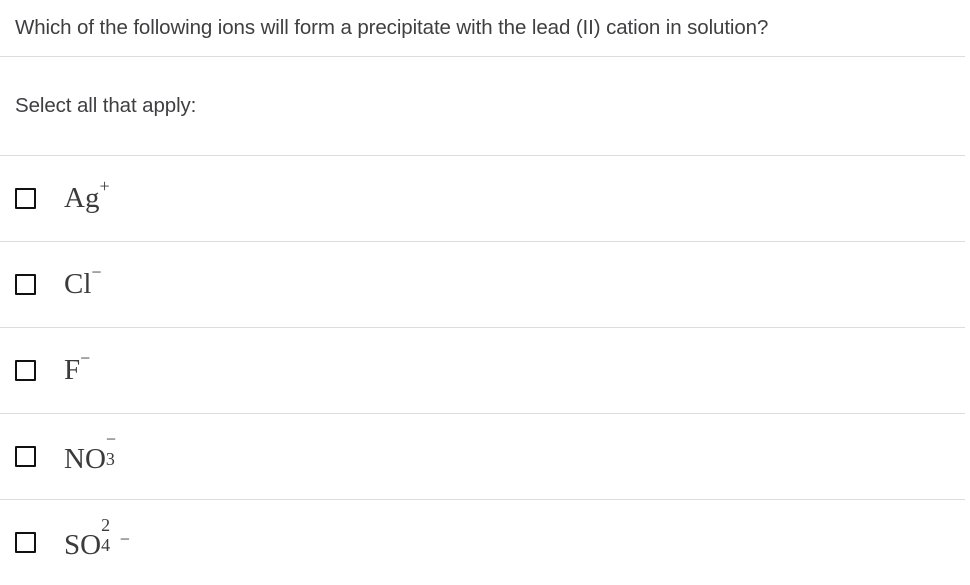 The width and height of the screenshot is (970, 585). I want to click on option-label-f: F−, so click(77, 367).